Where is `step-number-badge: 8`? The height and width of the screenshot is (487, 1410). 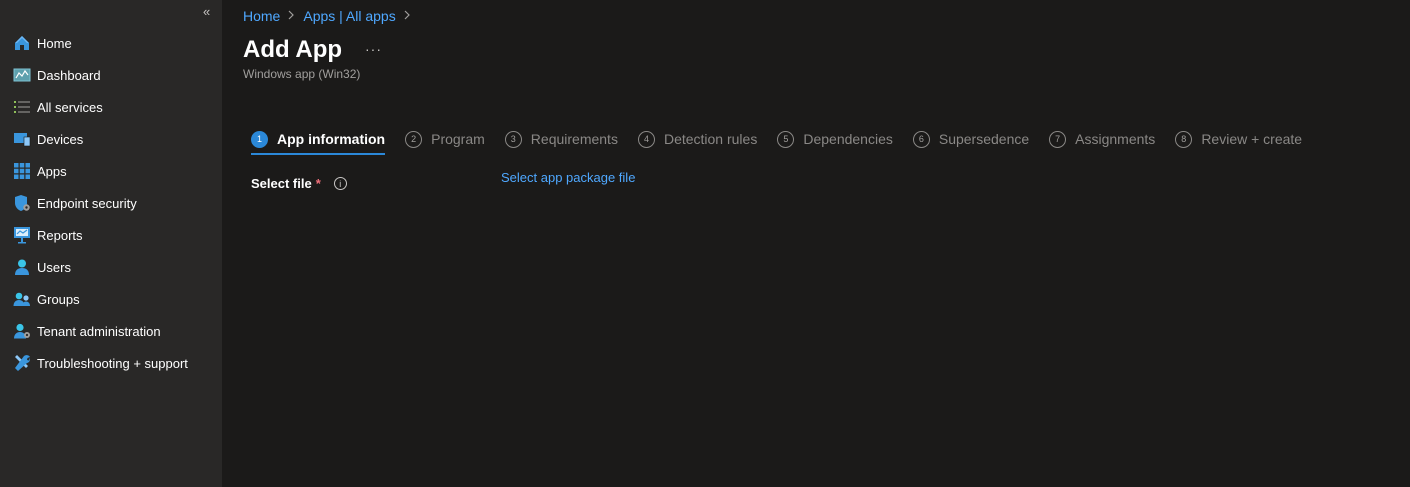 step-number-badge: 8 is located at coordinates (1184, 139).